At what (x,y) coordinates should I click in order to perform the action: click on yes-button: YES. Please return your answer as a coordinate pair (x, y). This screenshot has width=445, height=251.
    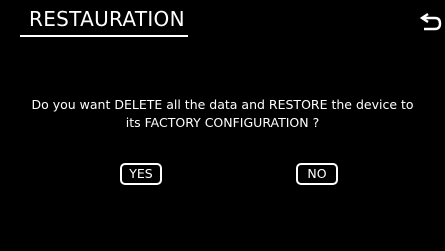
    Looking at the image, I should click on (141, 174).